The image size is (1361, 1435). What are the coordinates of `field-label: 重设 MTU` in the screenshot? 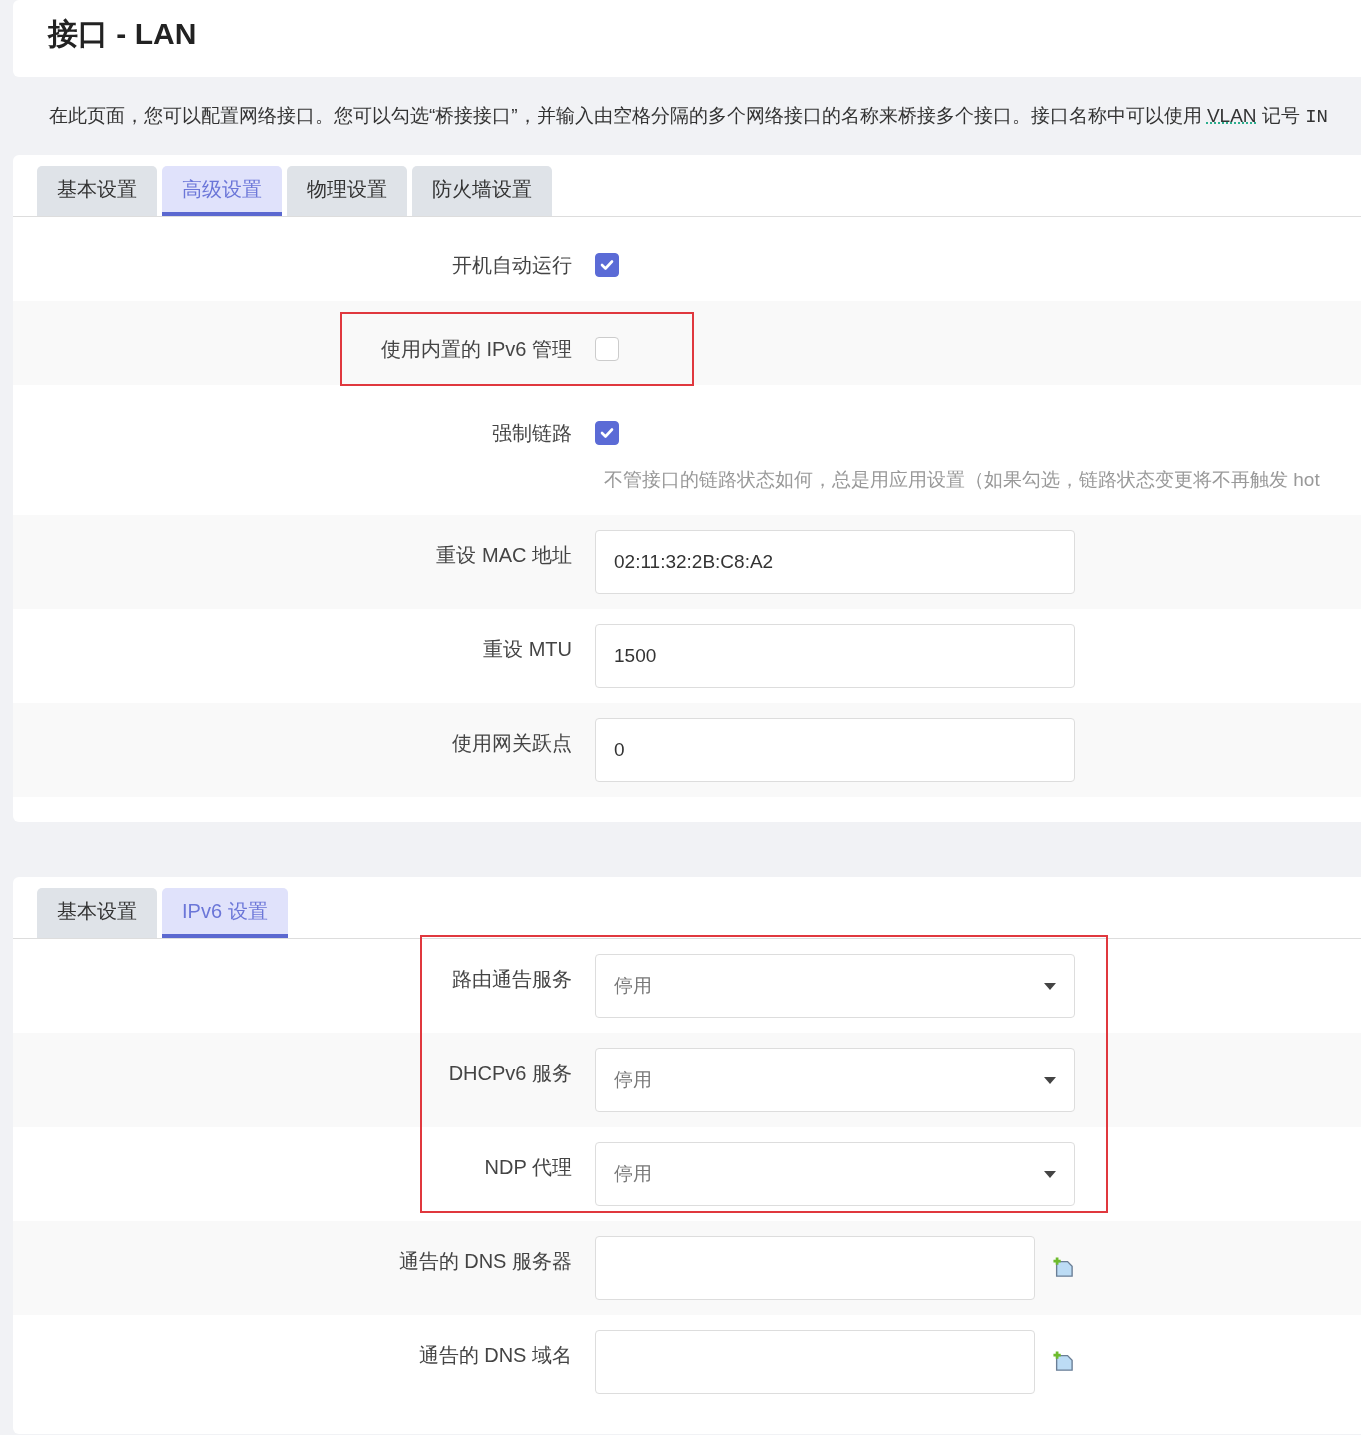 It's located at (527, 649).